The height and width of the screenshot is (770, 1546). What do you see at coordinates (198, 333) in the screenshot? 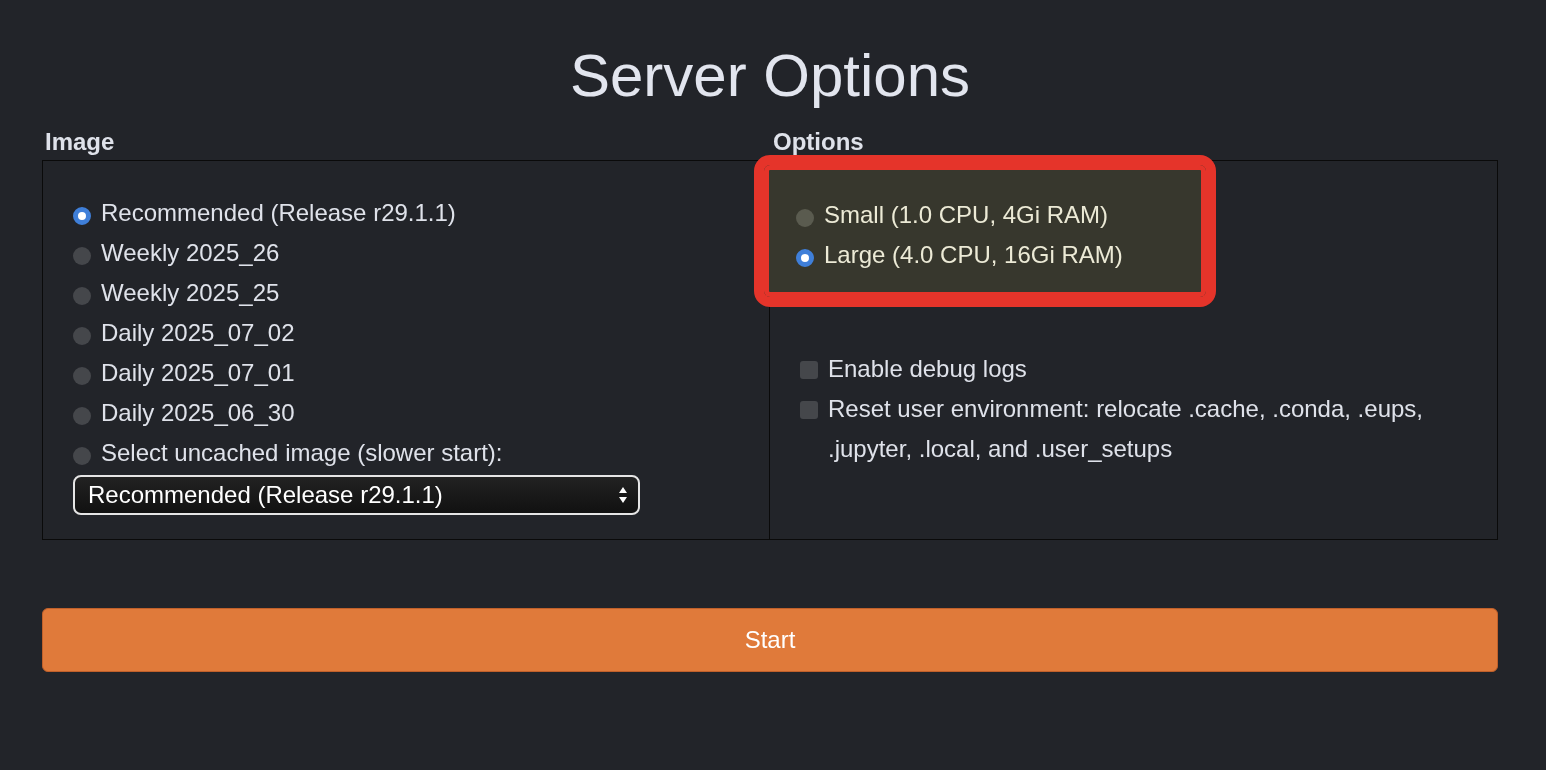
I see `option-label: Daily 2025_07_02` at bounding box center [198, 333].